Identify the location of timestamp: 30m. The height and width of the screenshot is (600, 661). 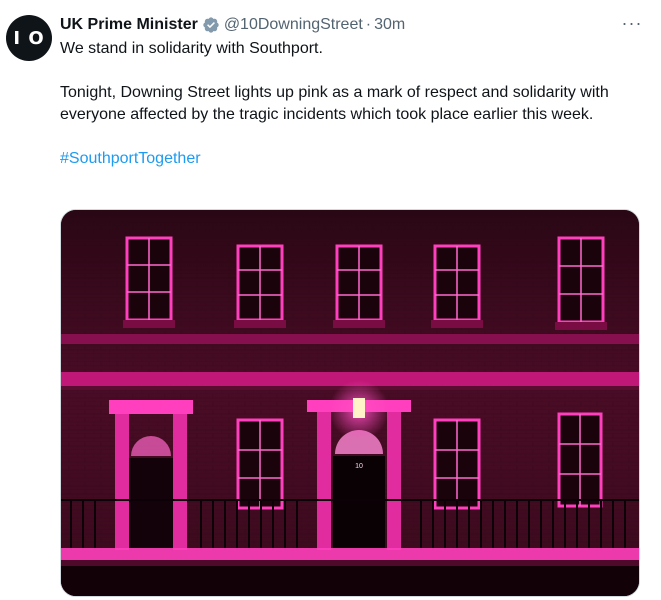
(389, 25).